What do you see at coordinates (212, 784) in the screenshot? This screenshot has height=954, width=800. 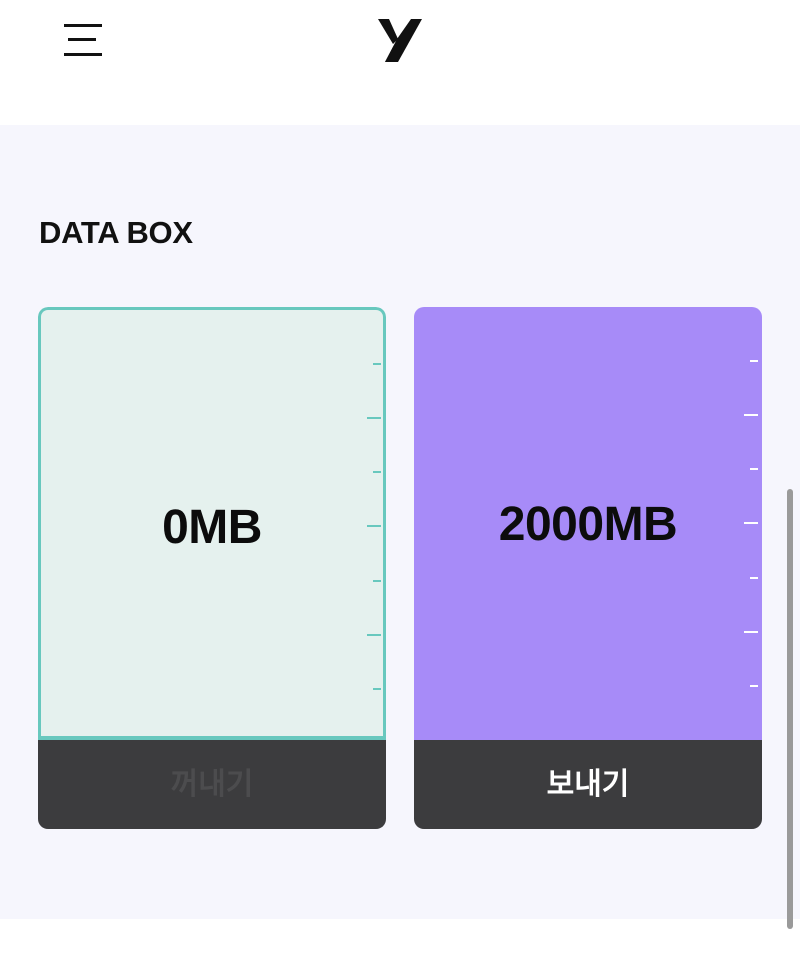 I see `withdraw-button: 꺼내기` at bounding box center [212, 784].